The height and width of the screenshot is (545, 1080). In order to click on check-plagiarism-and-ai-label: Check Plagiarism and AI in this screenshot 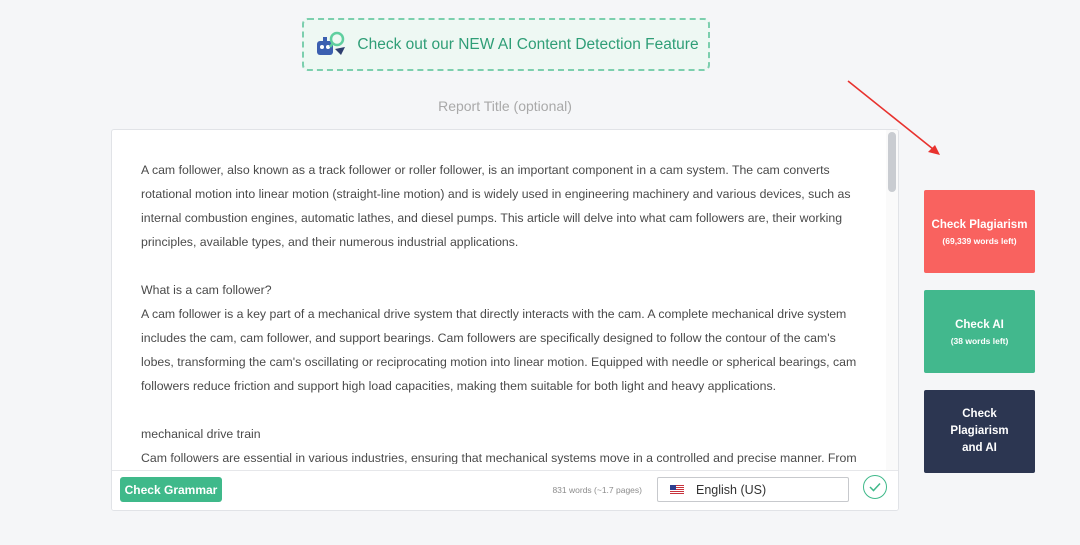, I will do `click(979, 431)`.